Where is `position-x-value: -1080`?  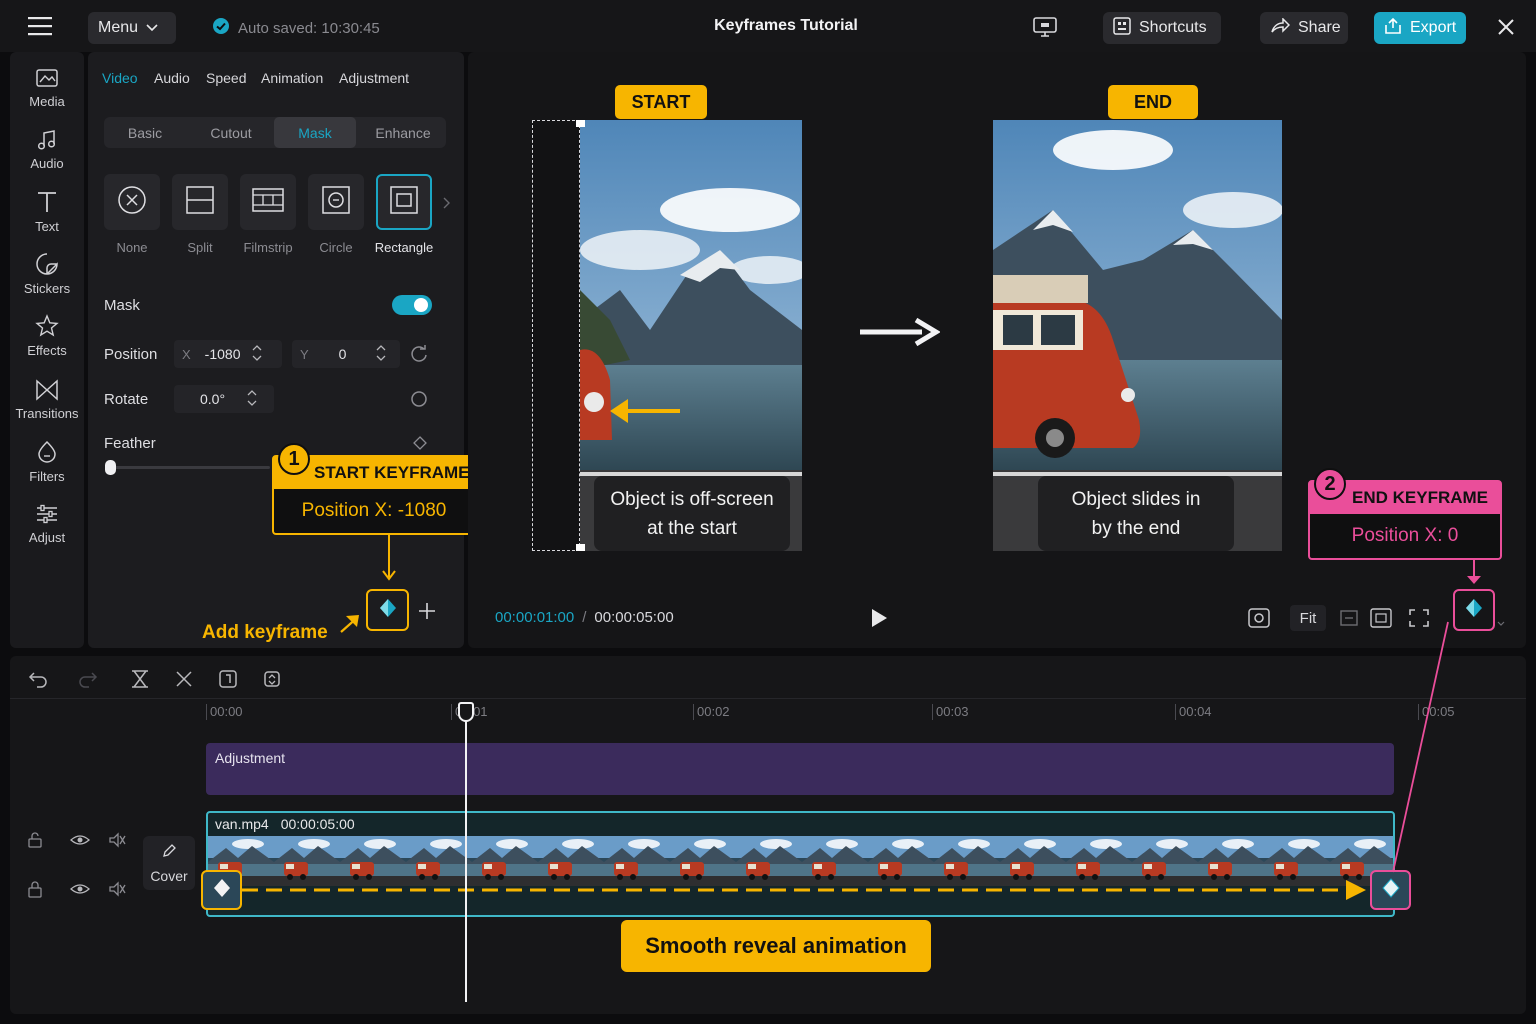 position-x-value: -1080 is located at coordinates (223, 354).